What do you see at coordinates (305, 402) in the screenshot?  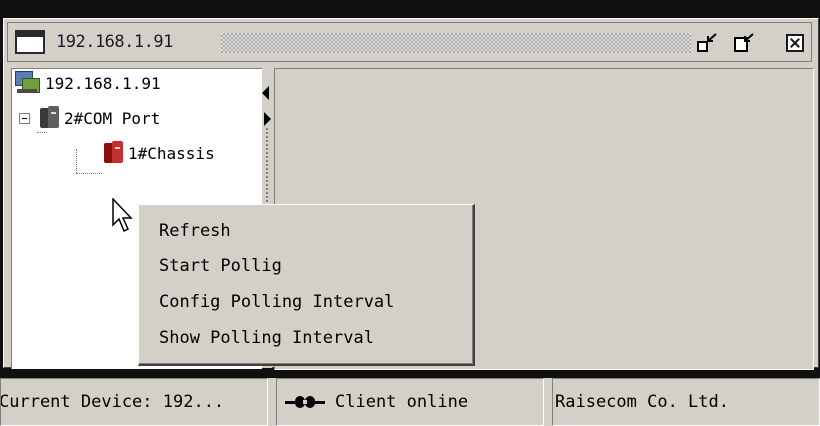 I see `plug-icon` at bounding box center [305, 402].